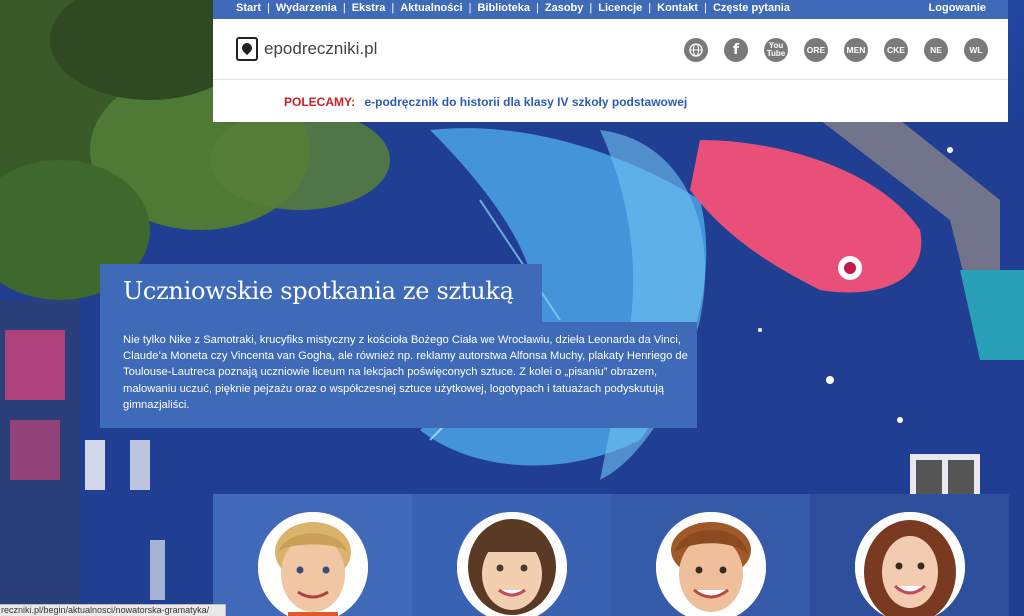  Describe the element at coordinates (248, 8) in the screenshot. I see `nav-item-start: Start` at that location.